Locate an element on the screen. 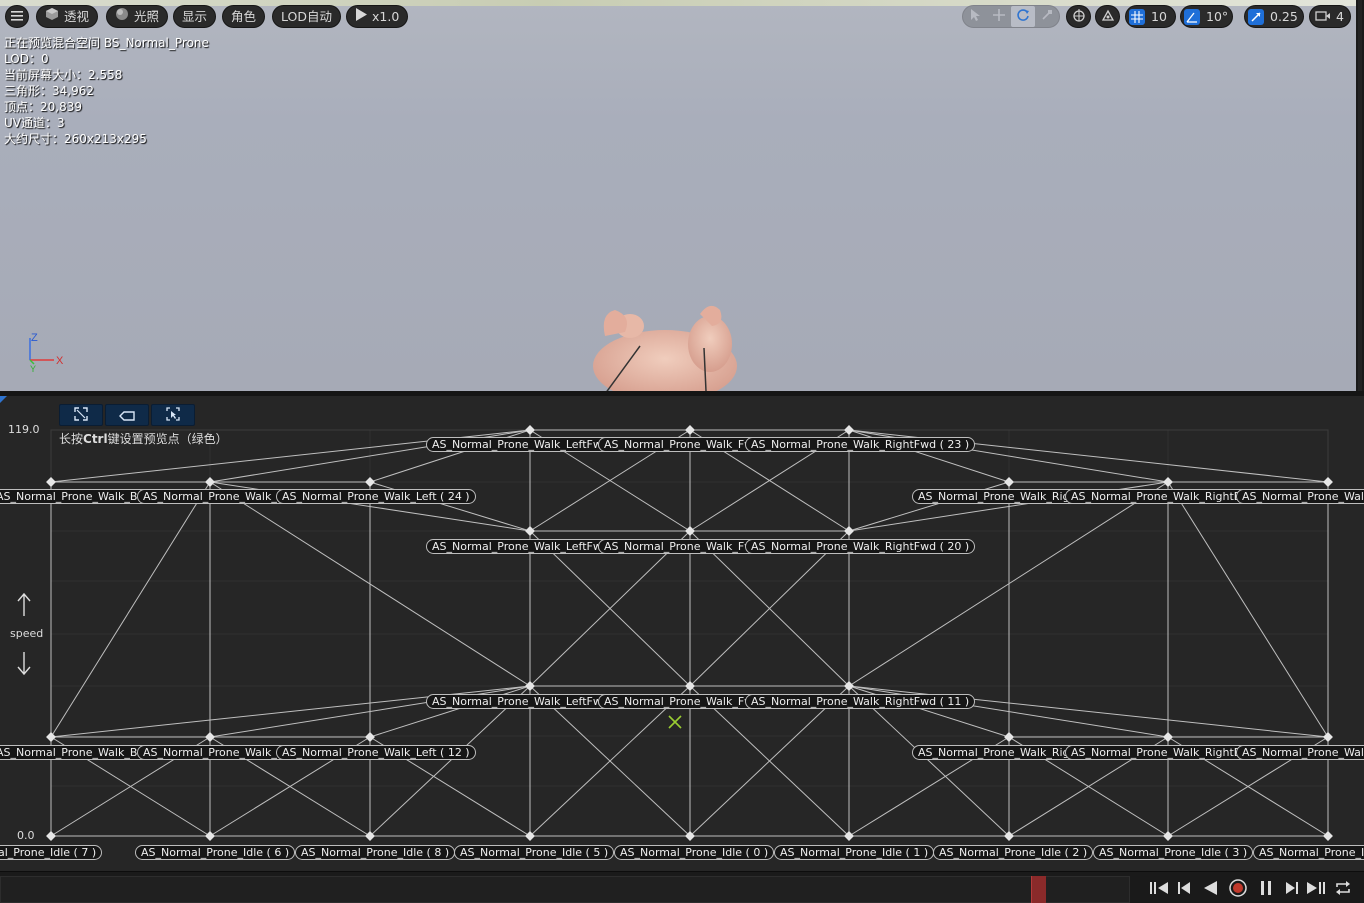  record-button is located at coordinates (1238, 890).